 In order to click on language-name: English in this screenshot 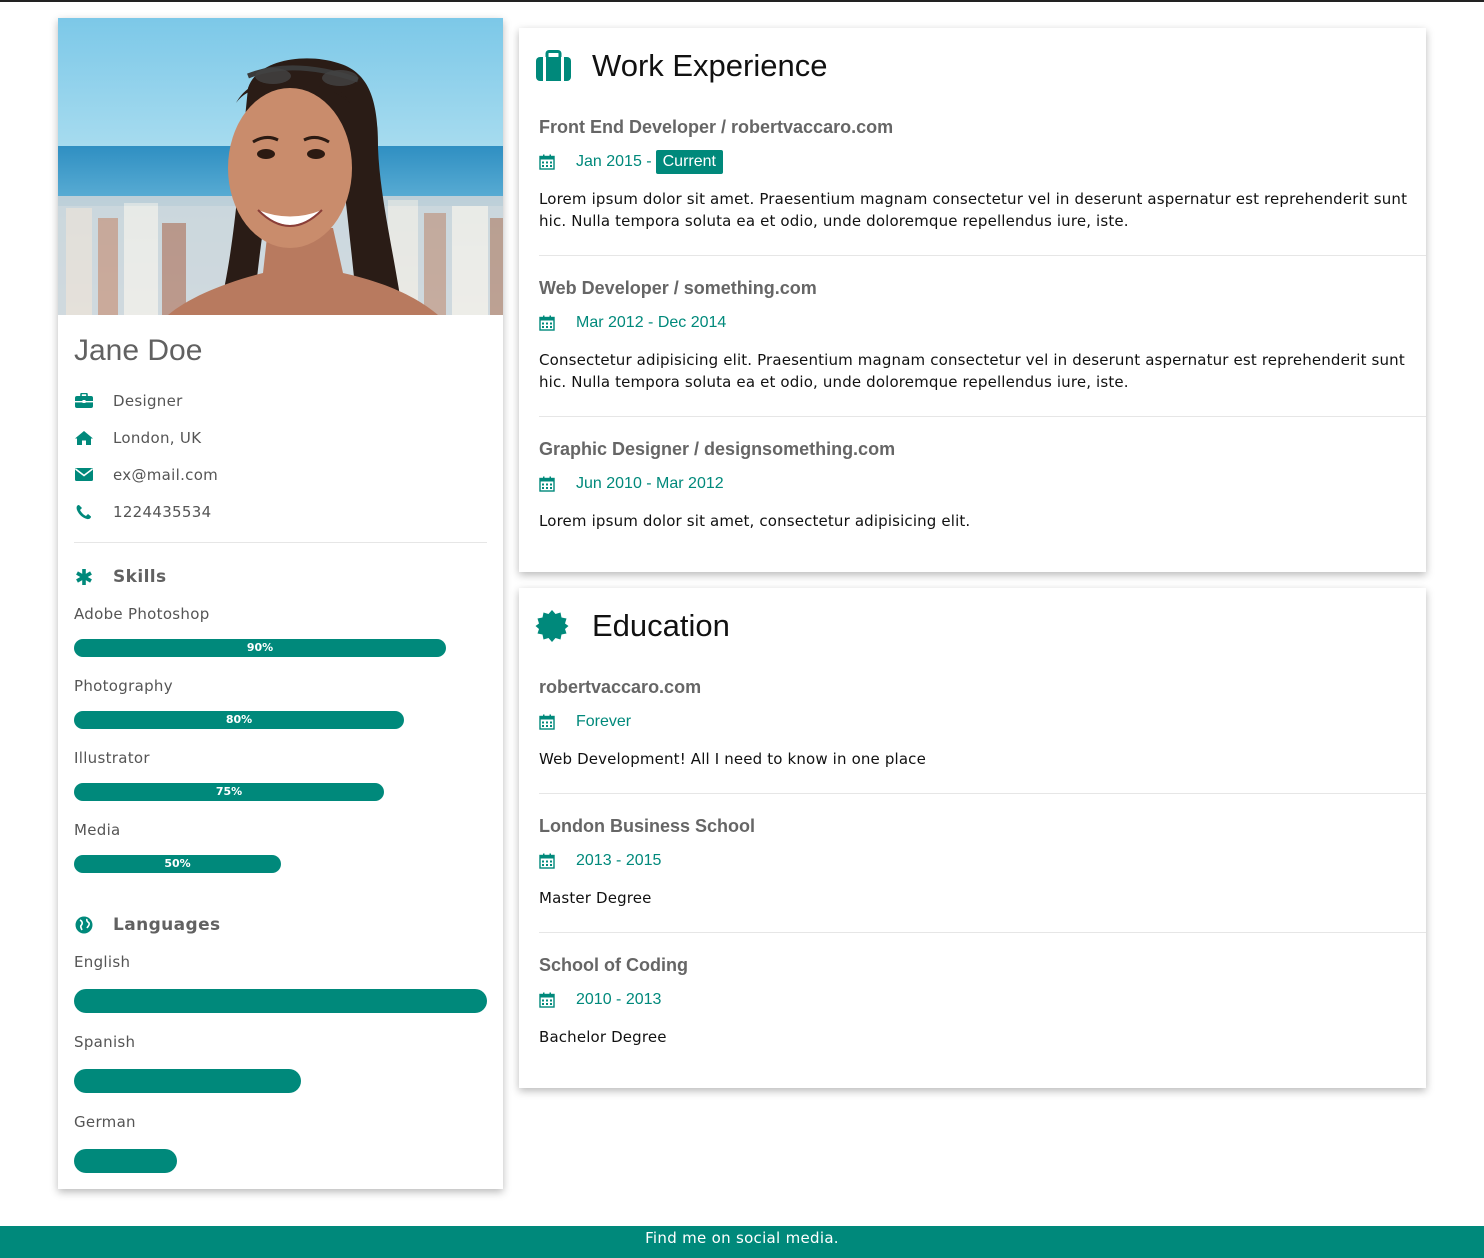, I will do `click(102, 962)`.